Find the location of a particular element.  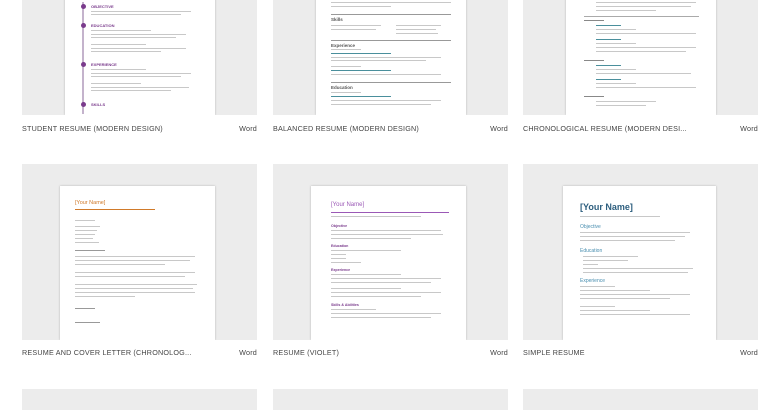

experience-heading: EXPERIENCE is located at coordinates (104, 64).